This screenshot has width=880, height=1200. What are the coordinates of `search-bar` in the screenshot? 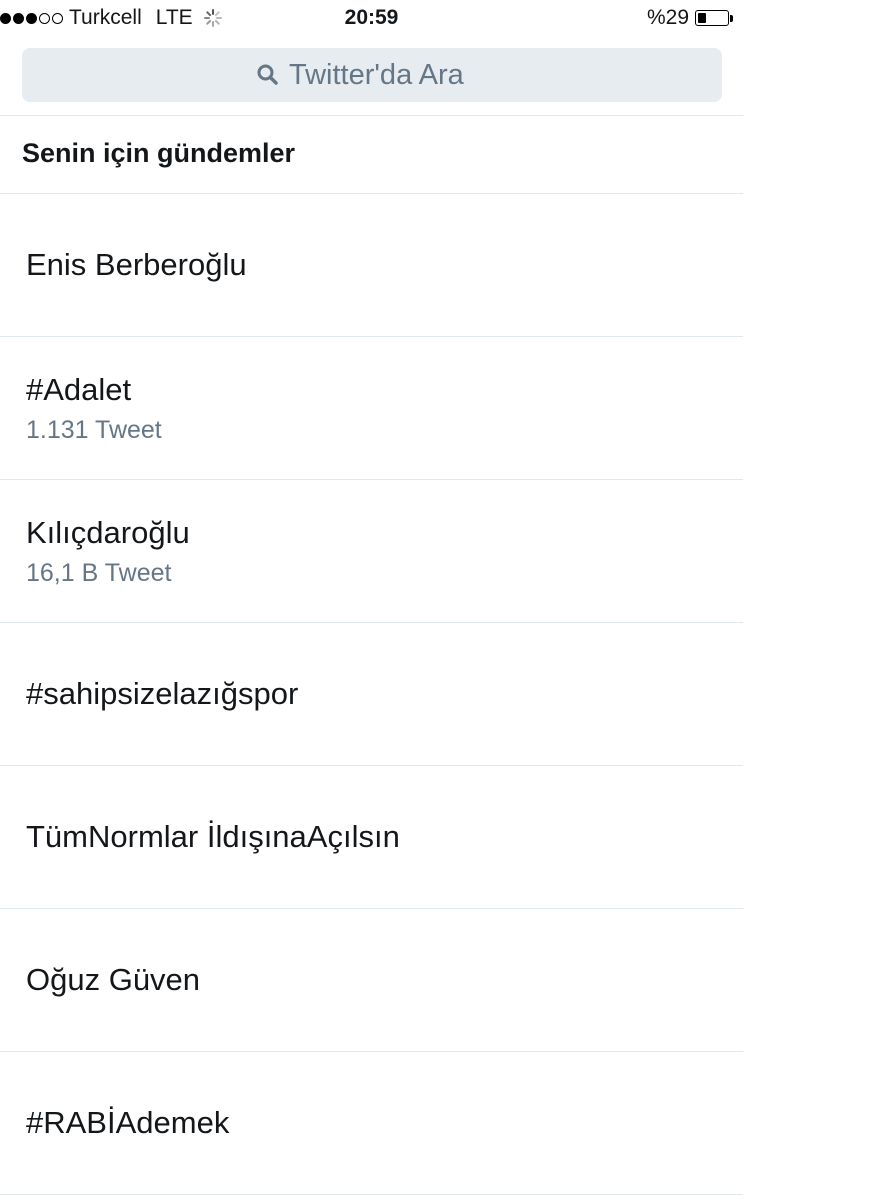 It's located at (372, 75).